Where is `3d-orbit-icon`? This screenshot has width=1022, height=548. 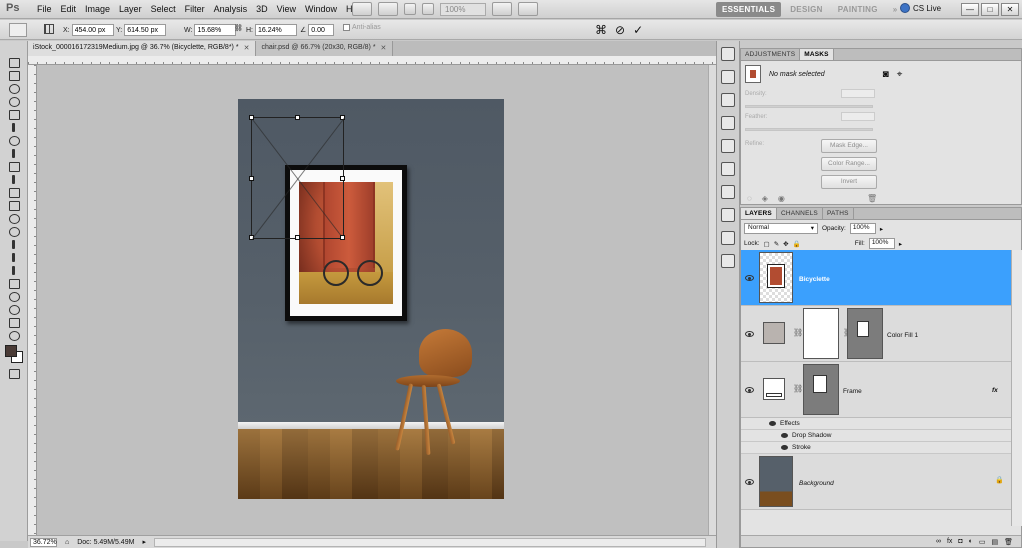 3d-orbit-icon is located at coordinates (14, 309).